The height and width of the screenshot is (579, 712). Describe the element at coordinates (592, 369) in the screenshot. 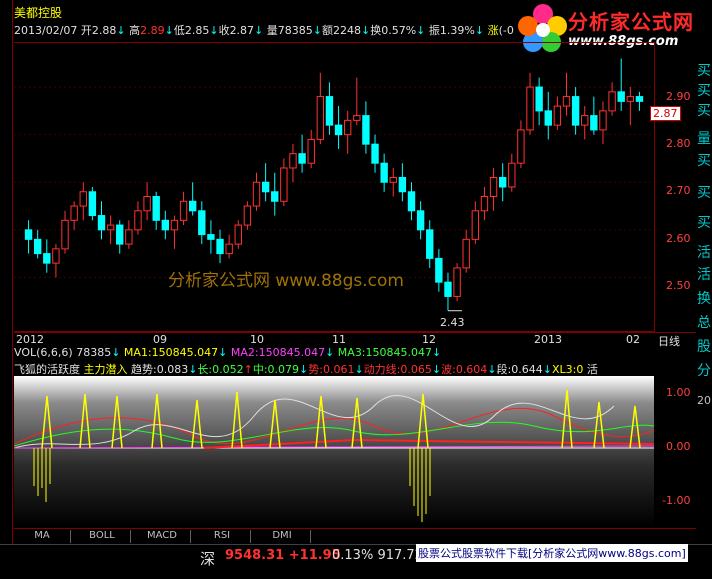

I see `indicator-active: 活` at that location.